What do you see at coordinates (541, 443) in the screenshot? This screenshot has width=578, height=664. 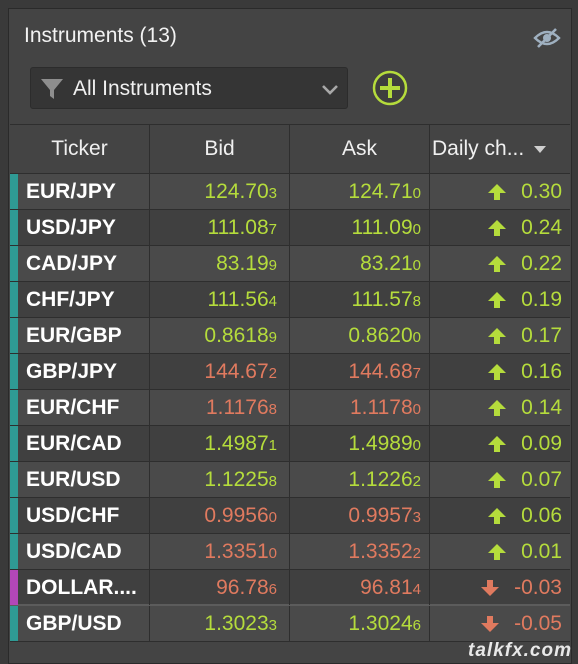 I see `daily-change-value: 0.09` at bounding box center [541, 443].